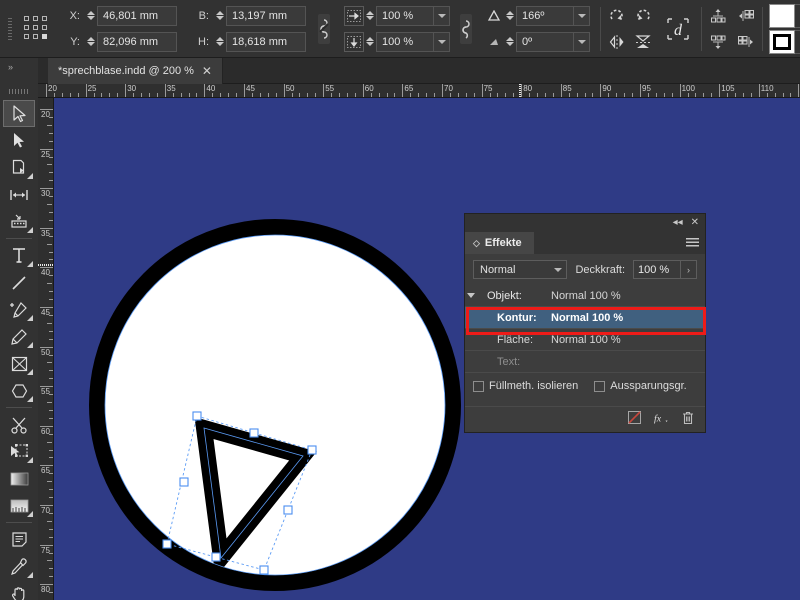  What do you see at coordinates (405, 15) in the screenshot?
I see `scale-x-value: 100 %` at bounding box center [405, 15].